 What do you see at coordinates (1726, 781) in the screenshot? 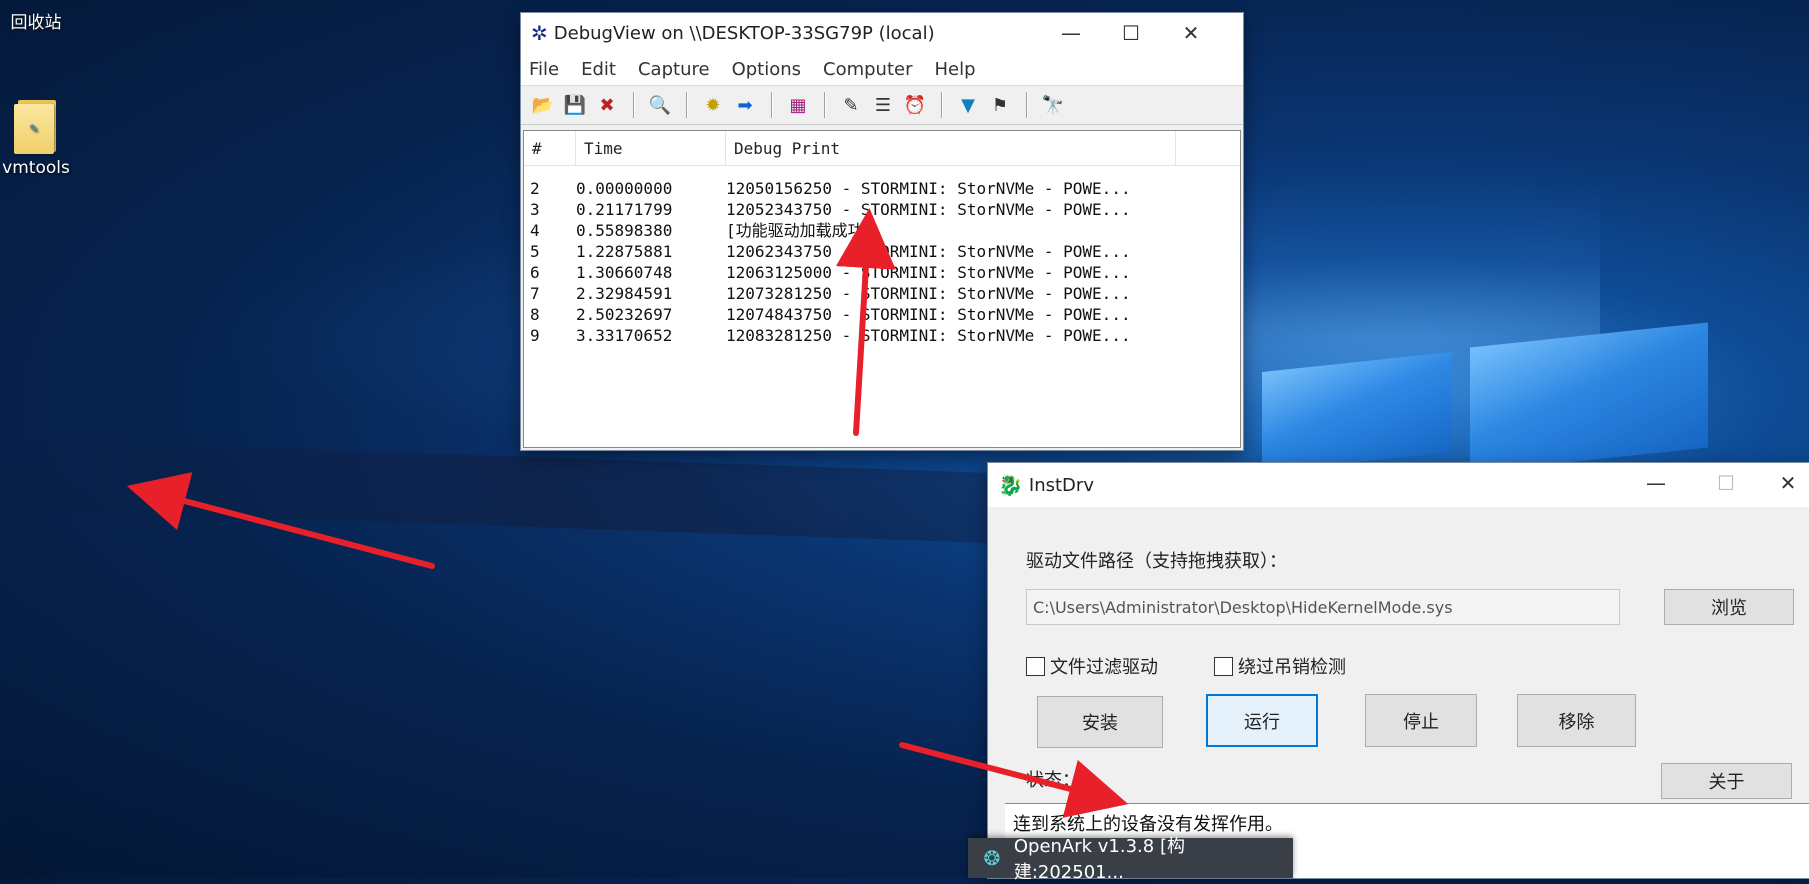
I see `about-button: 关于` at bounding box center [1726, 781].